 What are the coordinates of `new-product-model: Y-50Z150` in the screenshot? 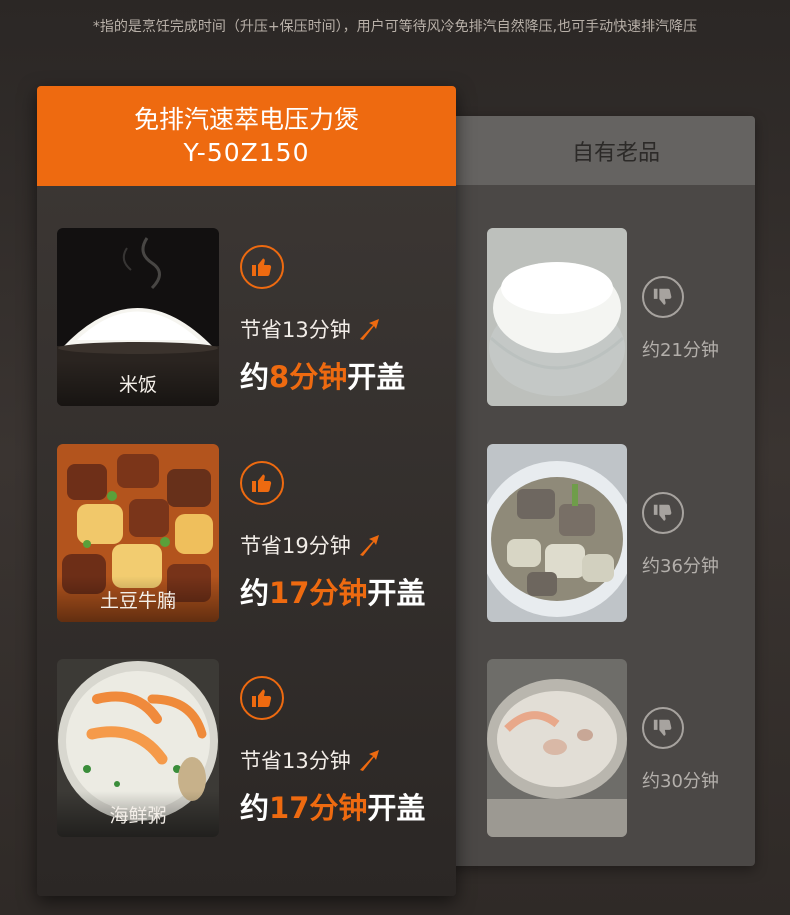 It's located at (246, 152).